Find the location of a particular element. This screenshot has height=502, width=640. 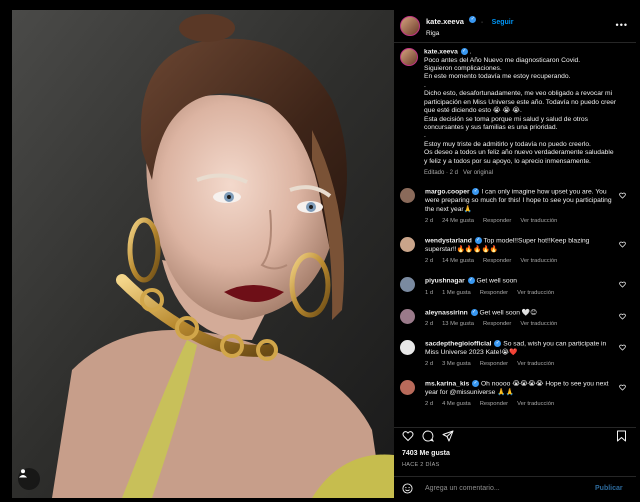

comment-time: 1 d is located at coordinates (429, 292).